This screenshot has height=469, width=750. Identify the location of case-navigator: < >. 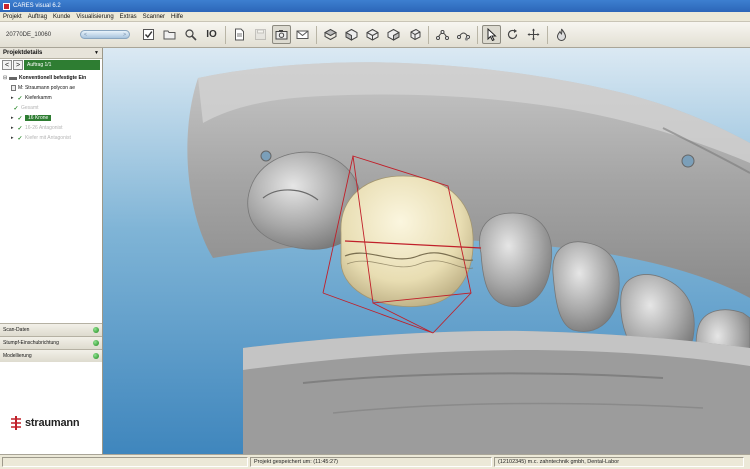
(105, 34).